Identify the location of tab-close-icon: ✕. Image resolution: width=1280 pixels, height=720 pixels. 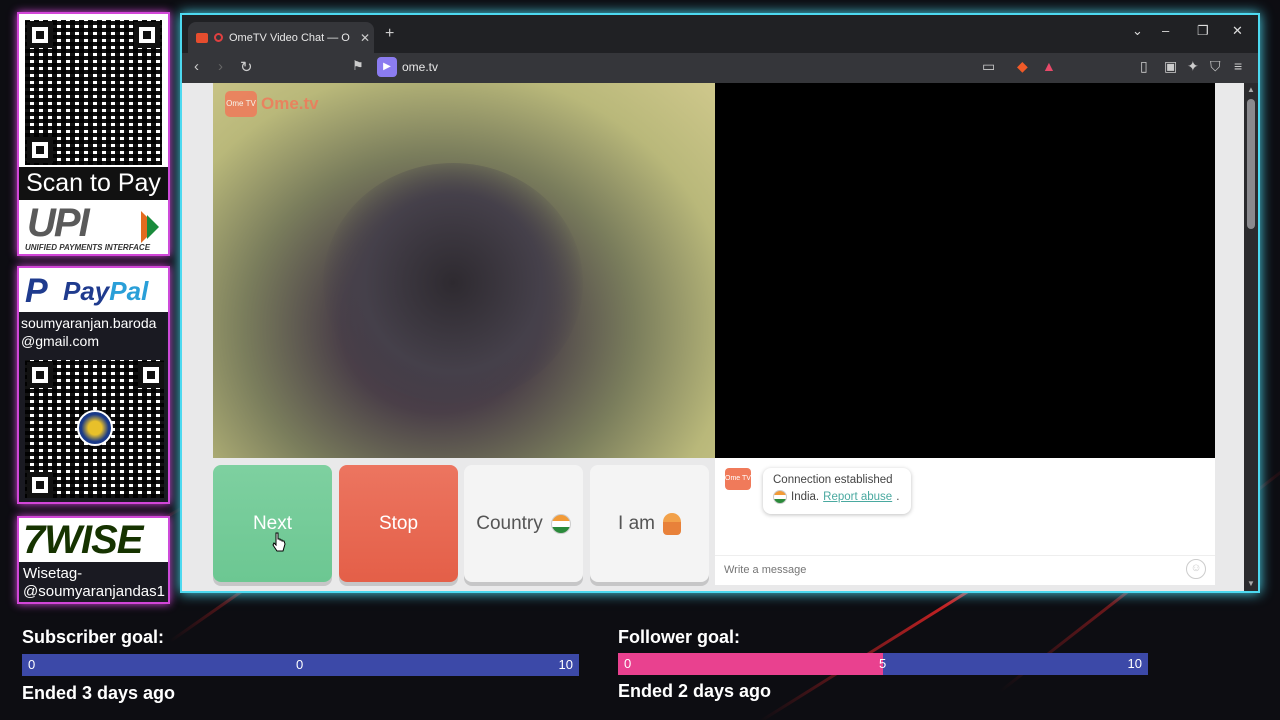
(365, 38).